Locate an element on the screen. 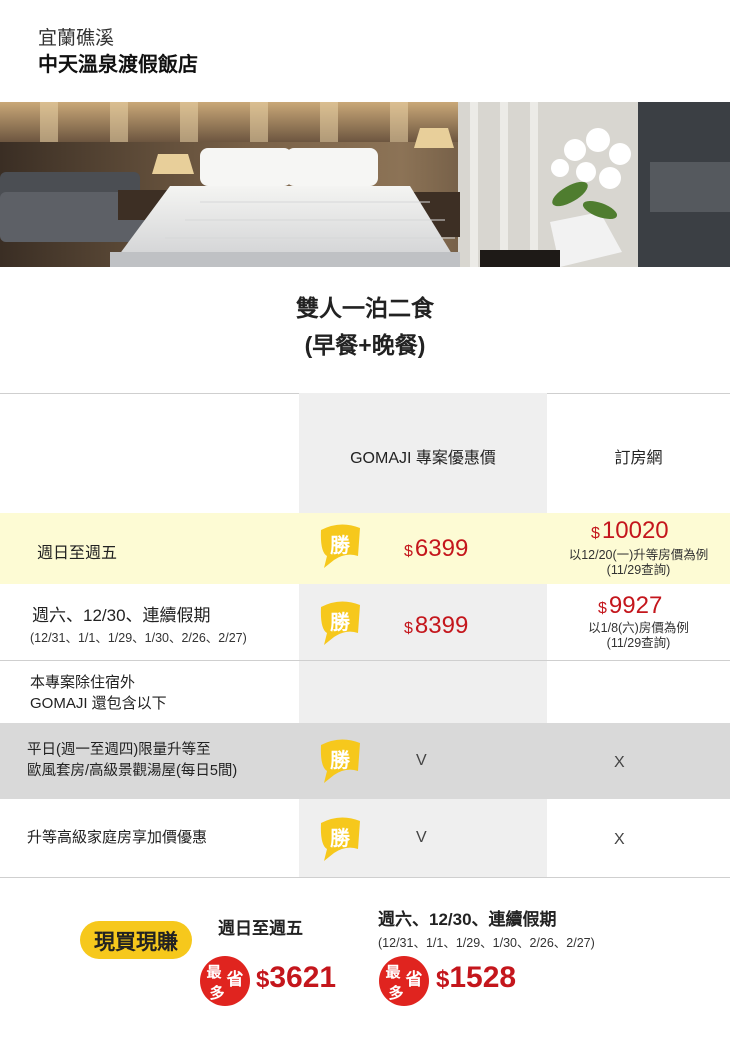  buy-now-tag-label: 現買現賺 is located at coordinates (136, 942).